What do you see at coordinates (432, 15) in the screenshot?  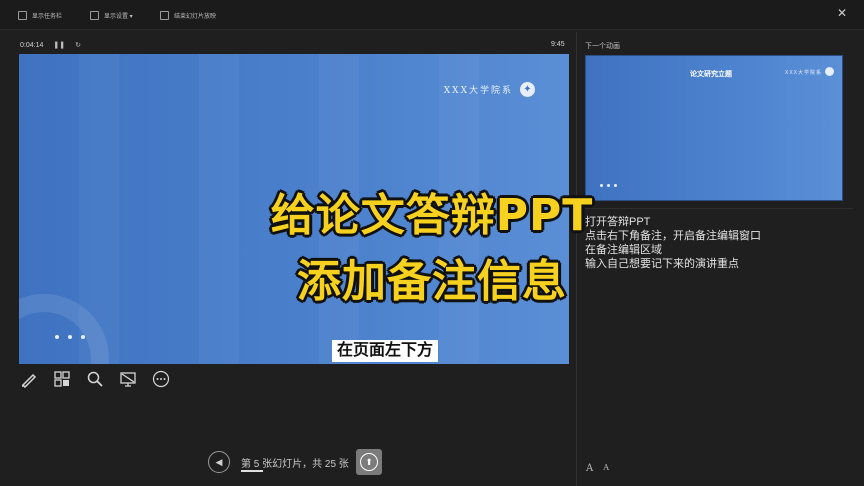 I see `presenter-toolbar: 显示任务栏 显示设置 ▾ 结束幻灯片放映 ✕` at bounding box center [432, 15].